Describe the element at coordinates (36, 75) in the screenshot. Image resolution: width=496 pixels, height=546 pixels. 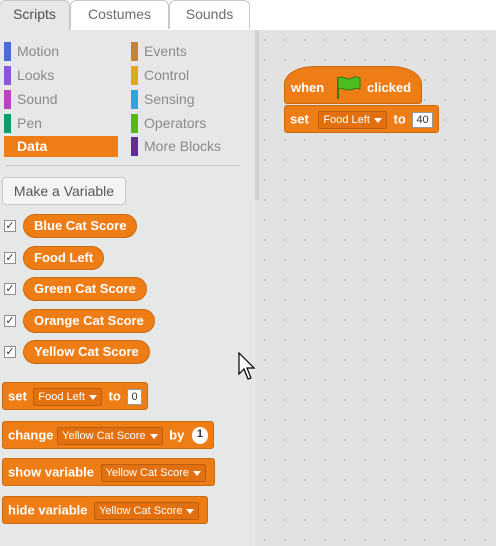
I see `category-label: Looks` at that location.